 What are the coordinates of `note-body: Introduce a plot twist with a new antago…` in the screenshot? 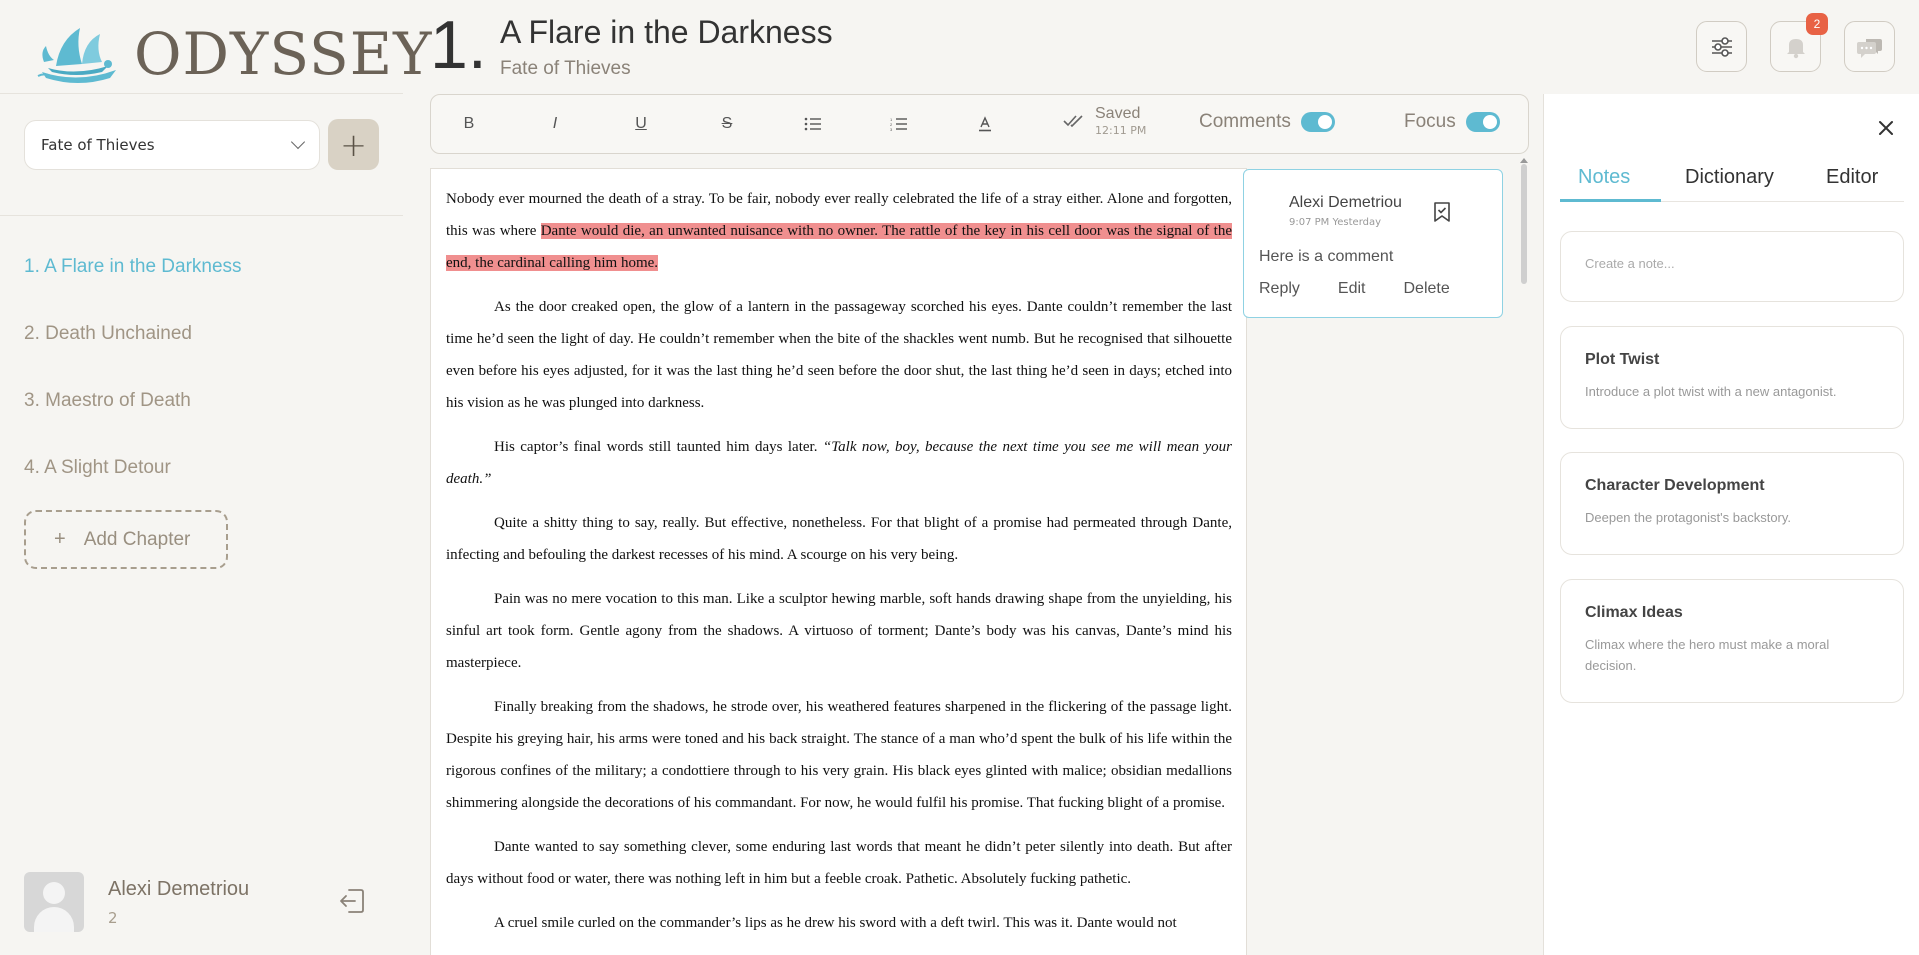 It's located at (1711, 391).